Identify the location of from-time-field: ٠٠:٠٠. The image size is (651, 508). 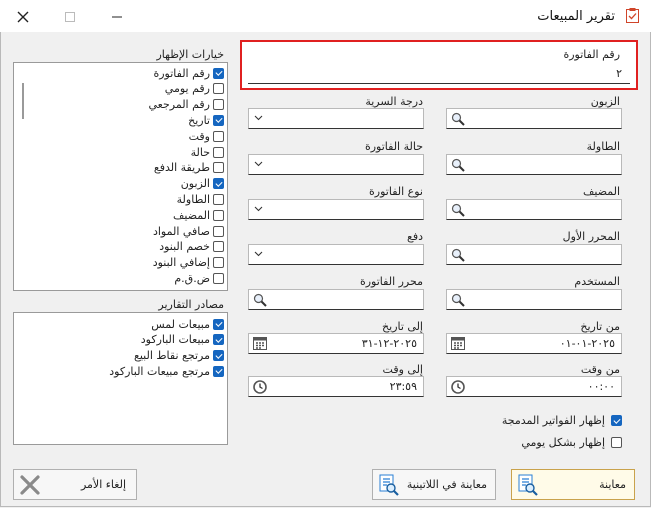
(534, 386).